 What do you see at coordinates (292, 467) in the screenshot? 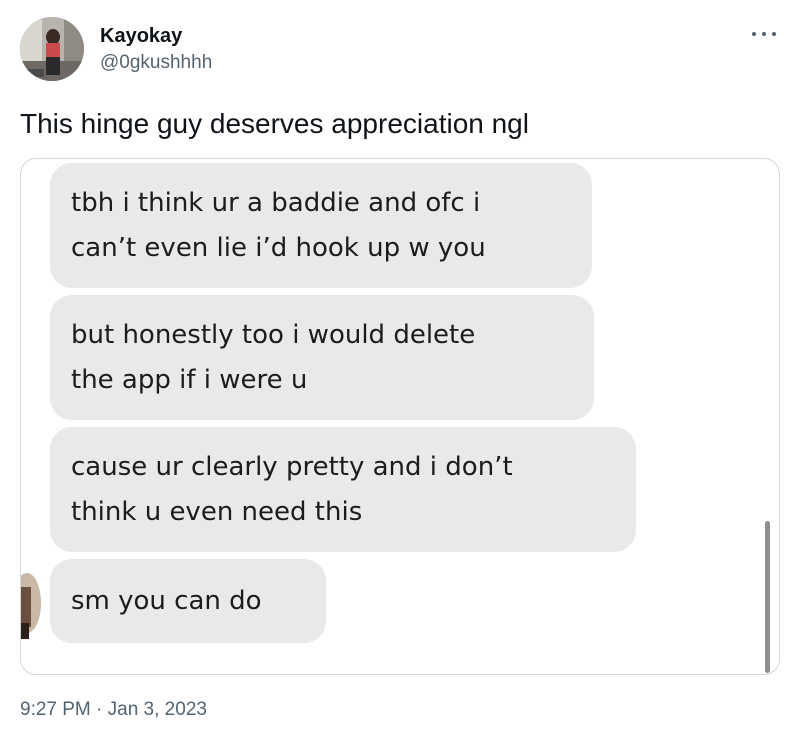
I see `message-line: cause ur clearly pretty and i don’t` at bounding box center [292, 467].